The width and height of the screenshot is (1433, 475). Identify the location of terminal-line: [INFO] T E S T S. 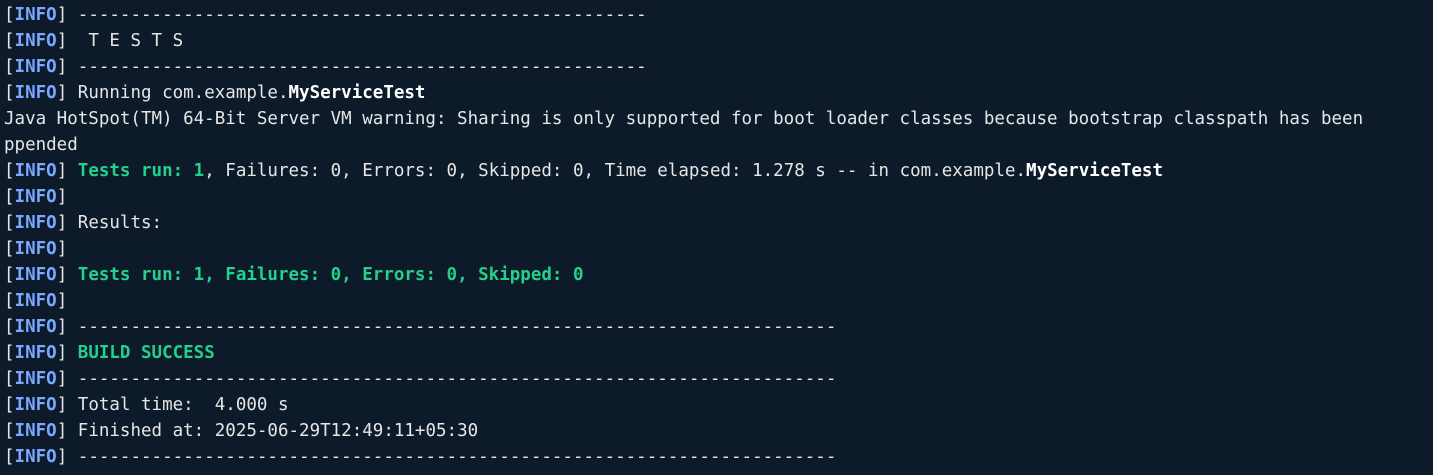
(718, 41).